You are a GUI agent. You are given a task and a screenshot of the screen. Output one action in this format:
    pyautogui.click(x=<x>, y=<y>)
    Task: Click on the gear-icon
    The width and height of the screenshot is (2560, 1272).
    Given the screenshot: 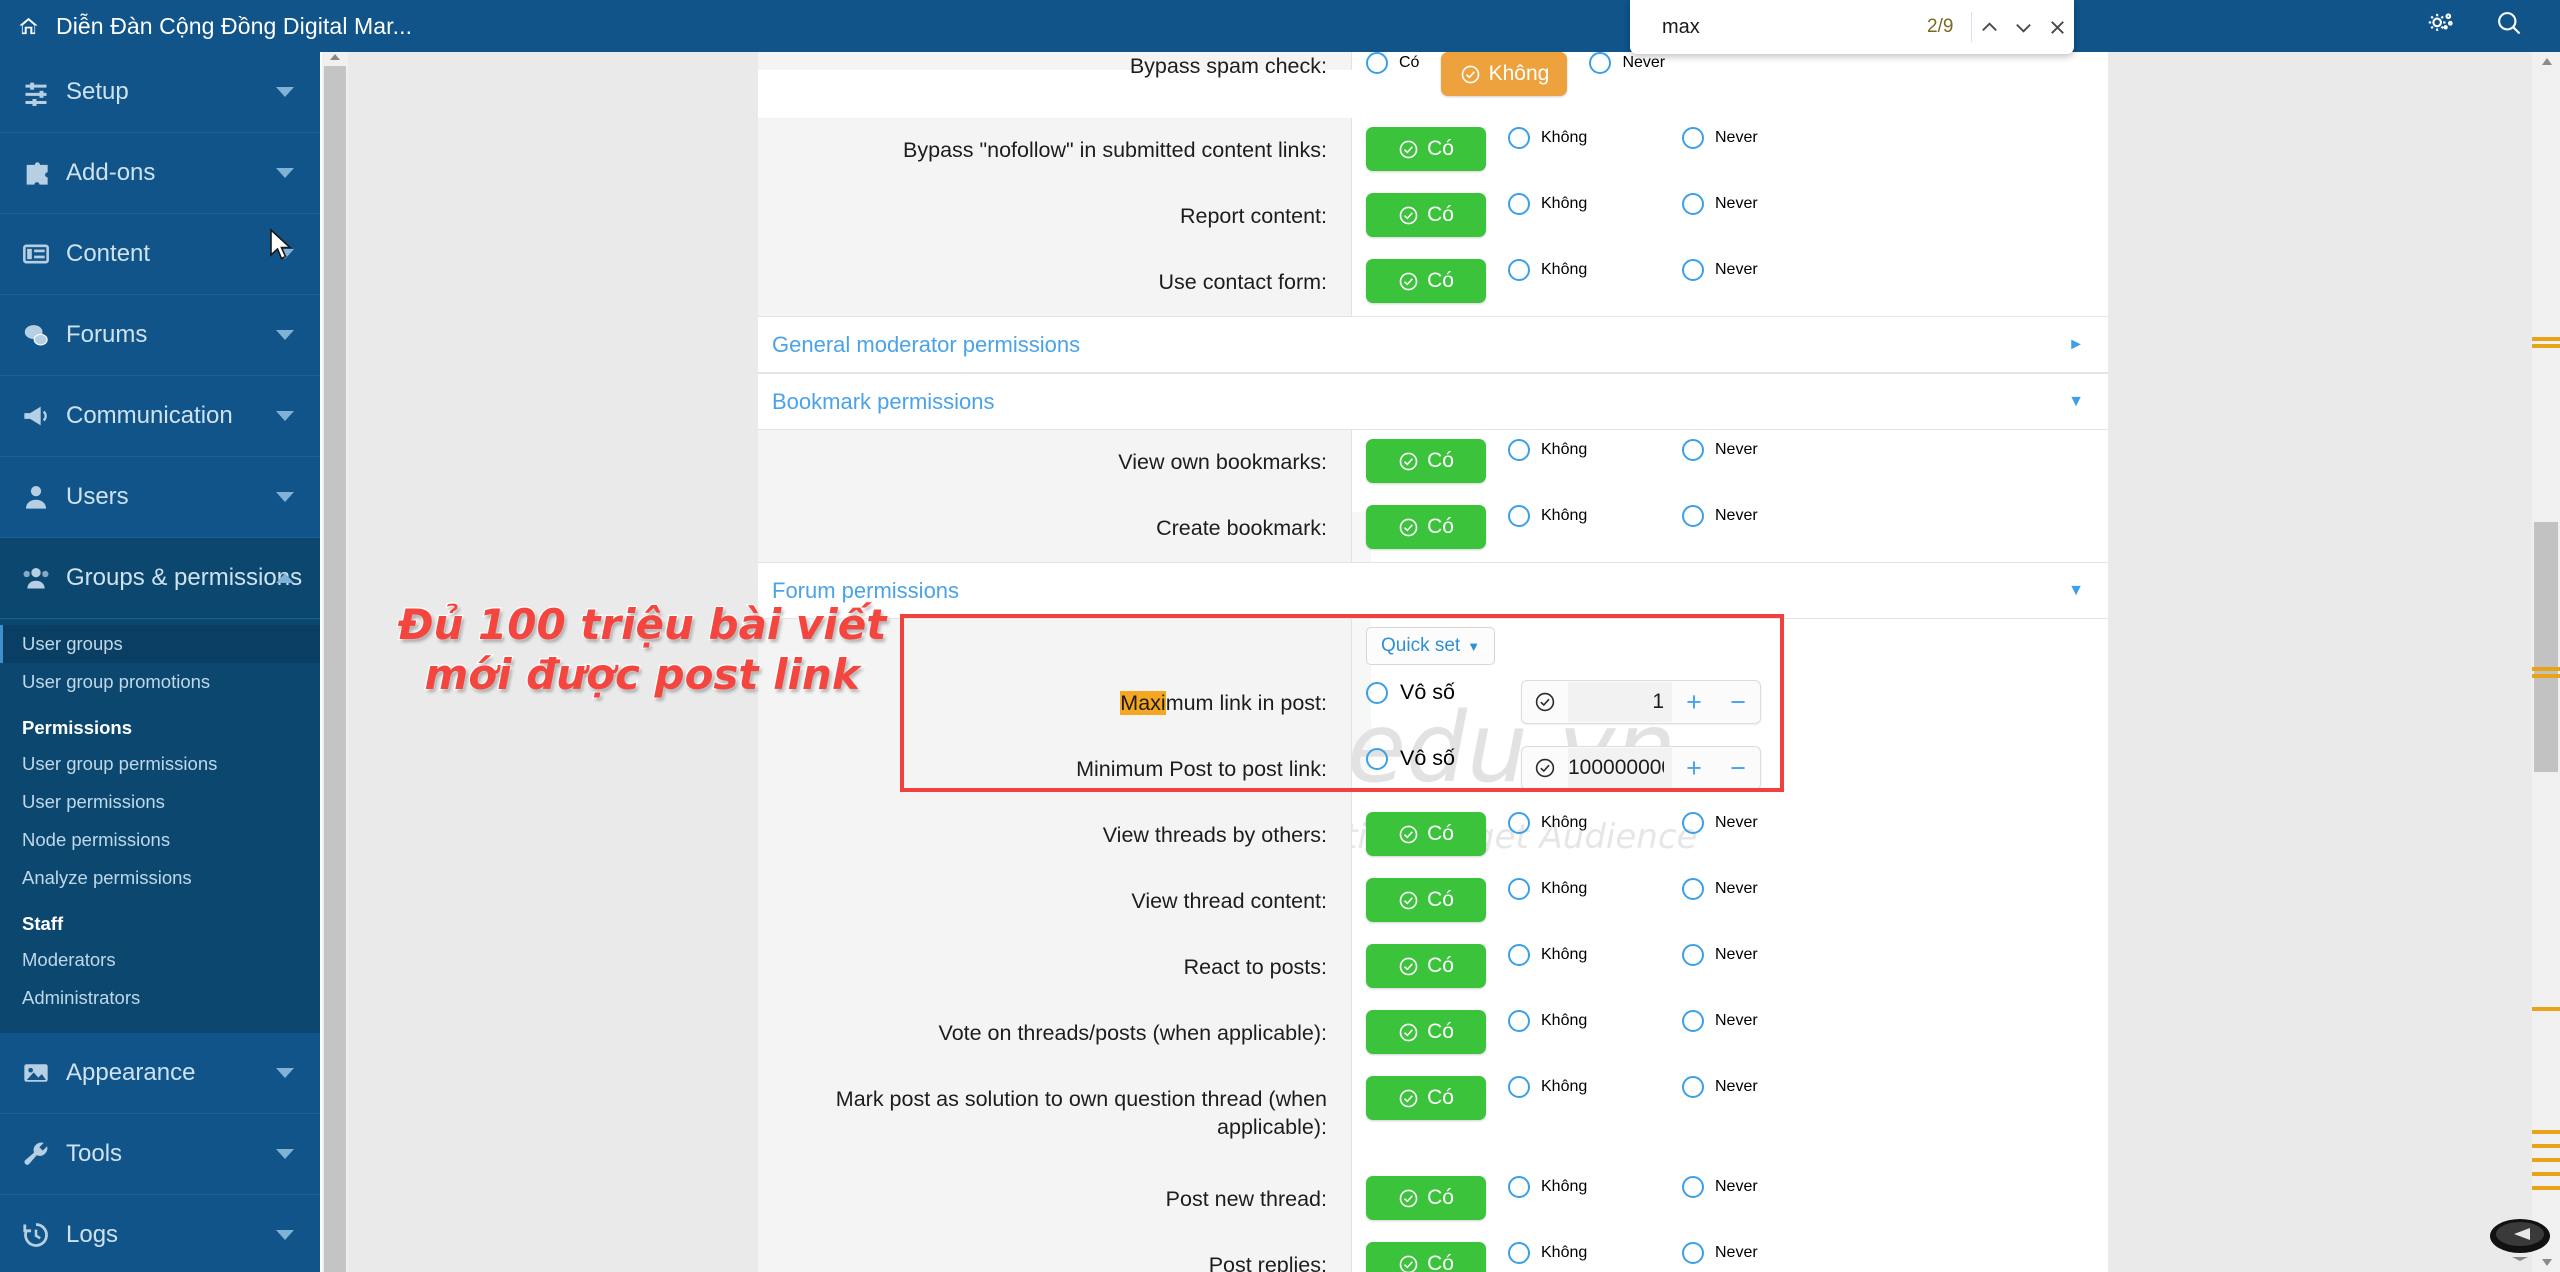 What is the action you would take?
    pyautogui.click(x=2440, y=26)
    